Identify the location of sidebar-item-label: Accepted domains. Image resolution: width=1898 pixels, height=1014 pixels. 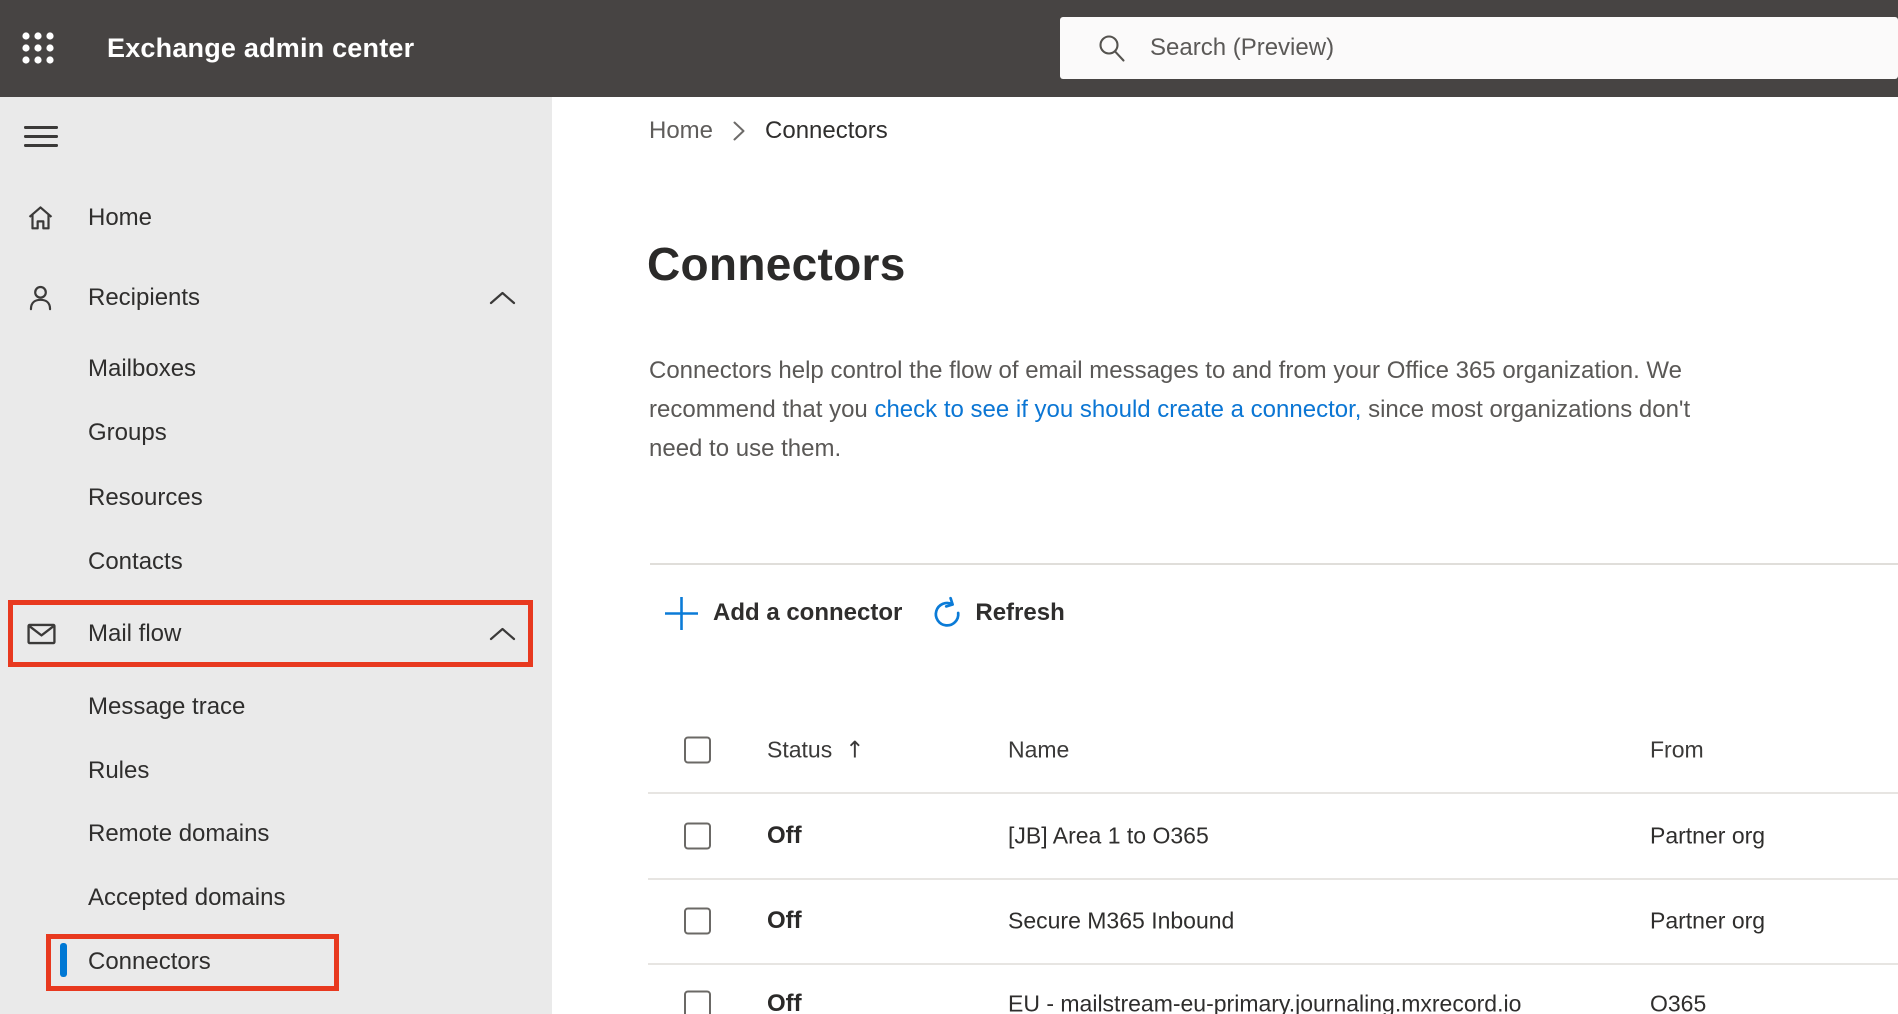
(187, 897).